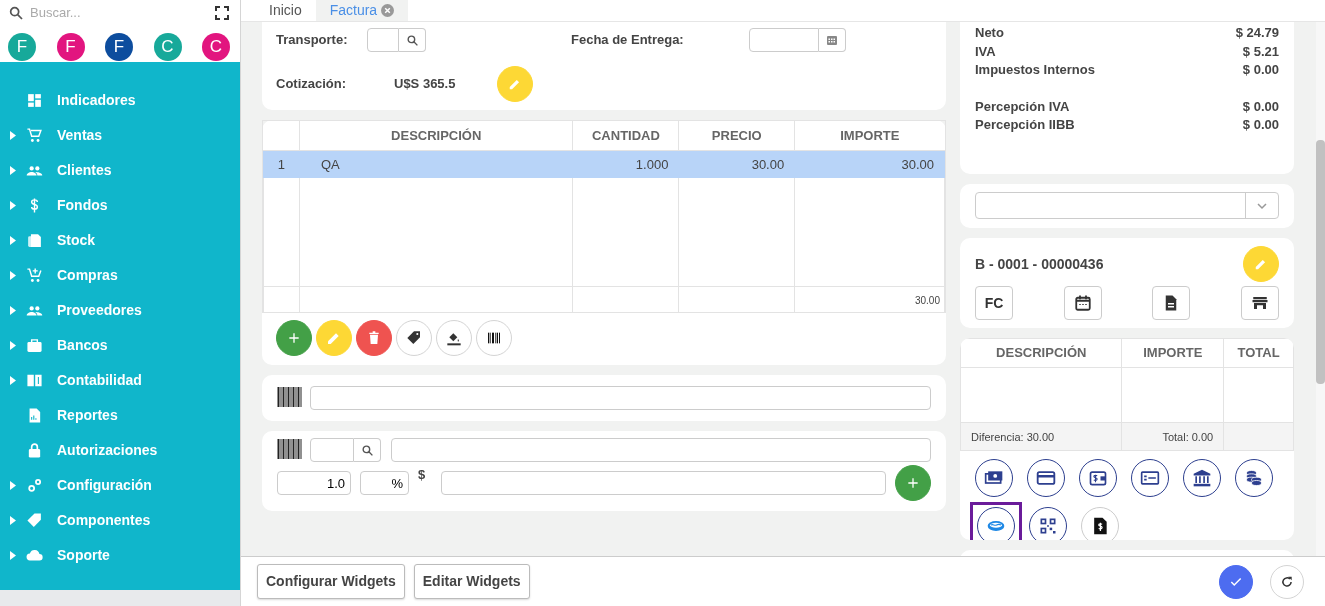 The image size is (1325, 606). What do you see at coordinates (384, 483) in the screenshot?
I see `percent-field: %` at bounding box center [384, 483].